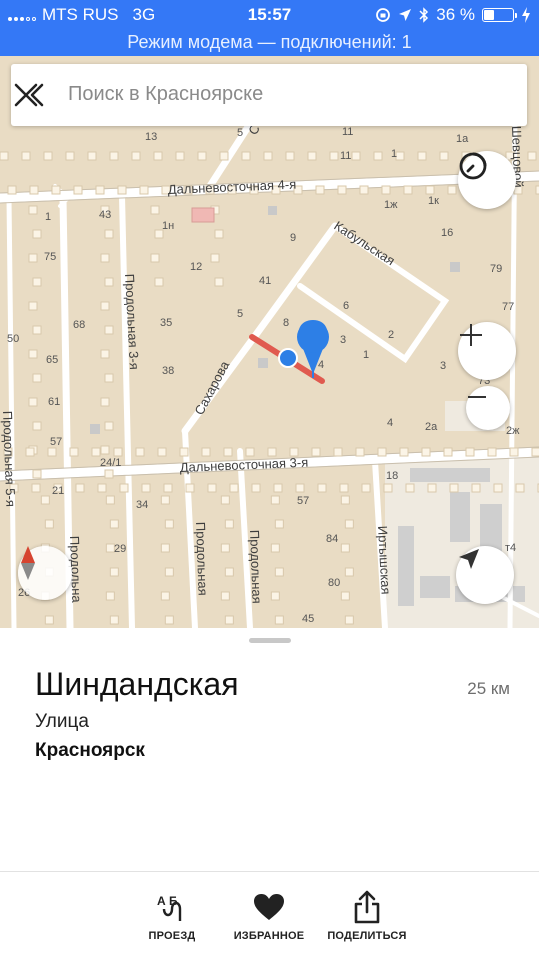  Describe the element at coordinates (45, 573) in the screenshot. I see `compass-button` at that location.